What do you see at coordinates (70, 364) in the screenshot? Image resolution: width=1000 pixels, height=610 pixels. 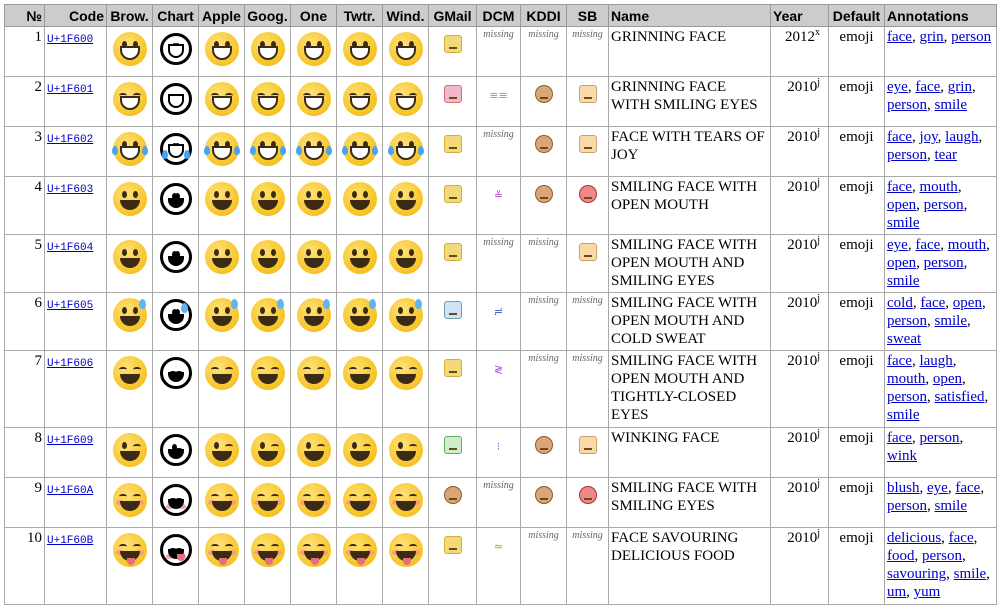 I see `code-link: U+1F606` at bounding box center [70, 364].